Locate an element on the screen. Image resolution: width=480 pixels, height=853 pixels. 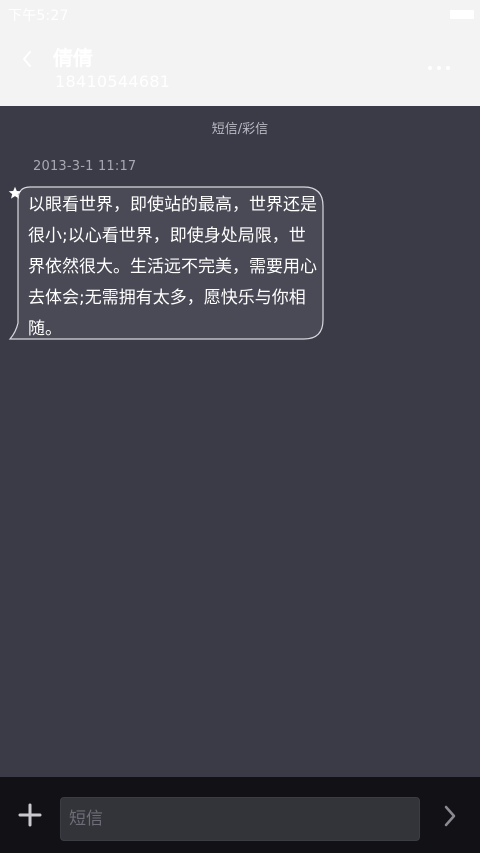
chevron-right-icon is located at coordinates (450, 816).